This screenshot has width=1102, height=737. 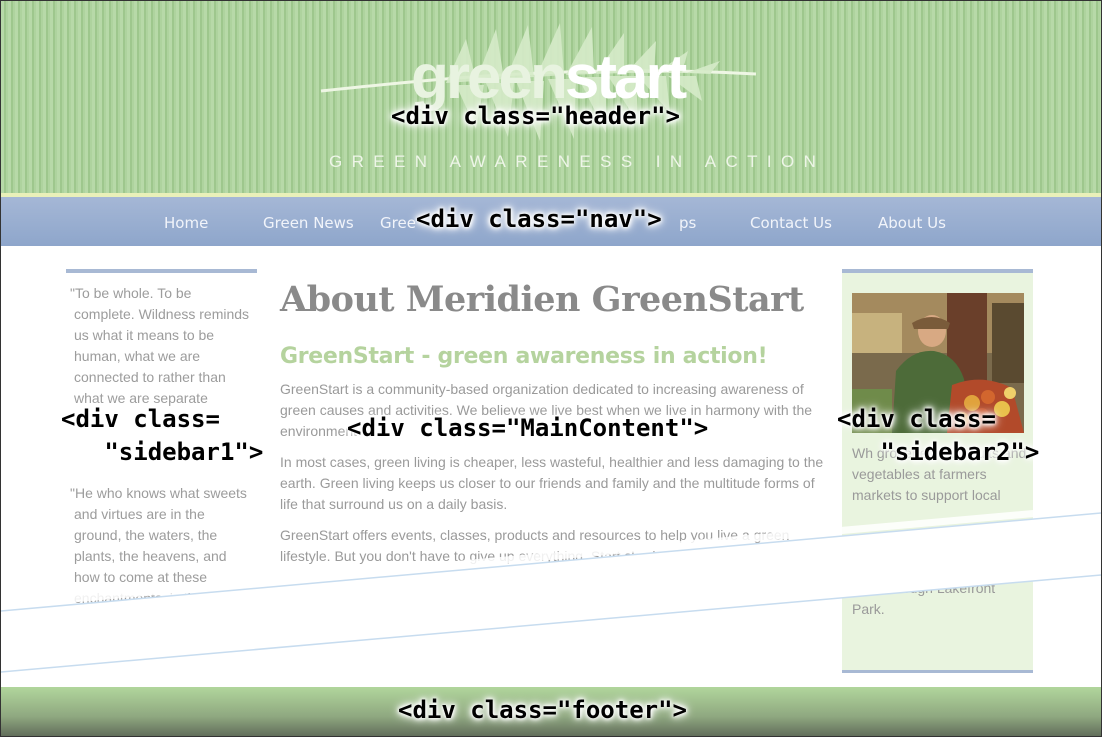 What do you see at coordinates (539, 219) in the screenshot?
I see `nav-annotation: <div class="nav">` at bounding box center [539, 219].